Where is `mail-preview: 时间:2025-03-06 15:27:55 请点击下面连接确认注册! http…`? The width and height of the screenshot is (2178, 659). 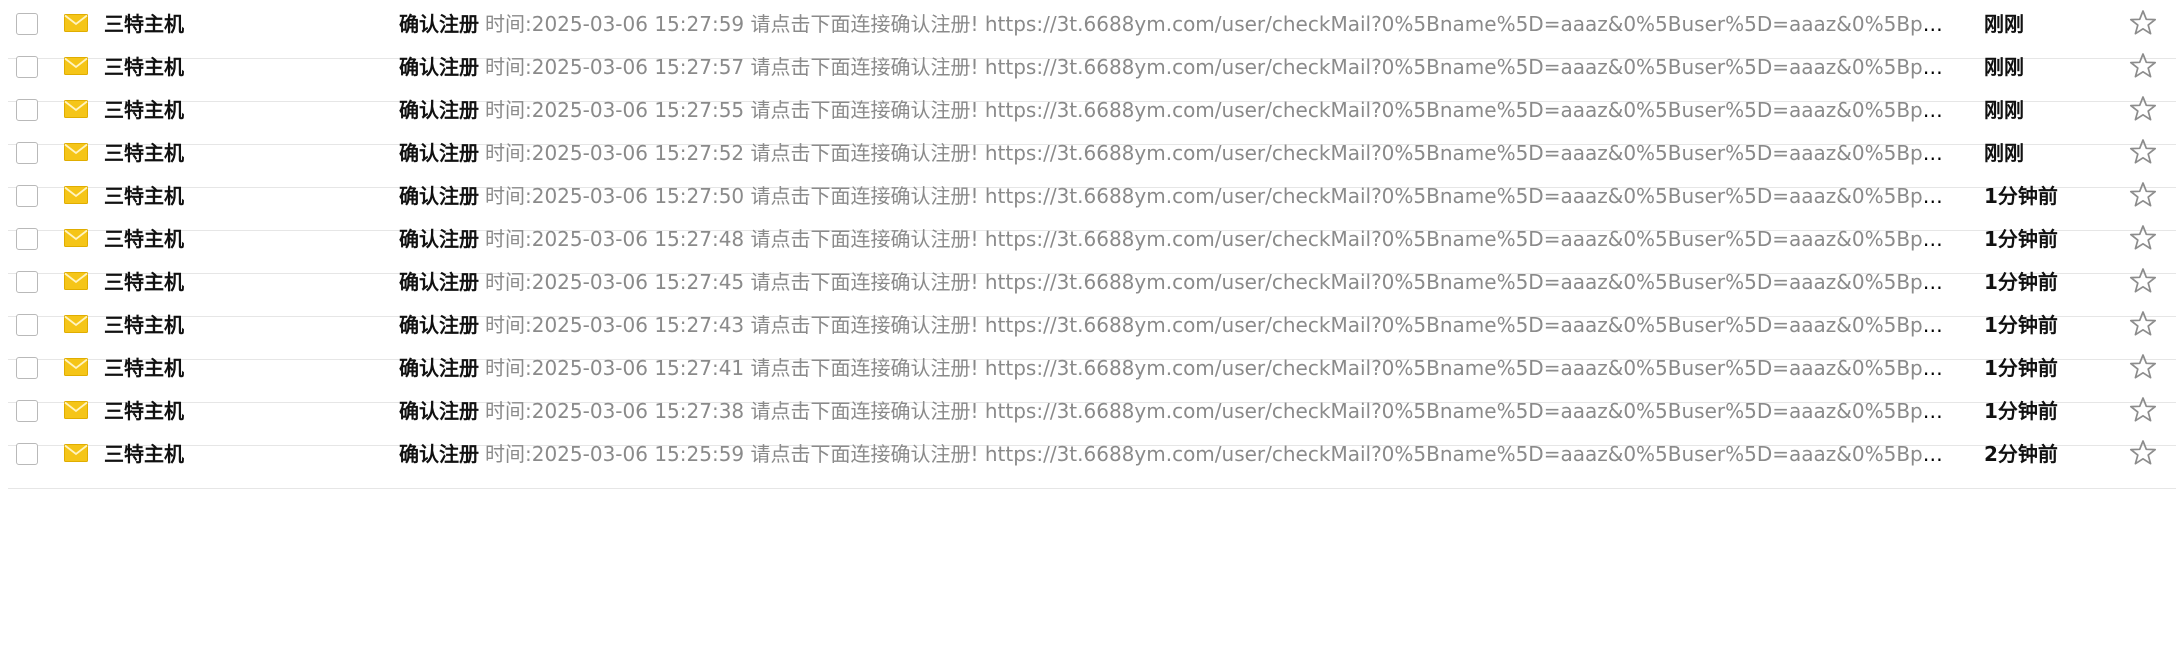
mail-preview: 时间:2025-03-06 15:27:55 请点击下面连接确认注册! http… is located at coordinates (1219, 110).